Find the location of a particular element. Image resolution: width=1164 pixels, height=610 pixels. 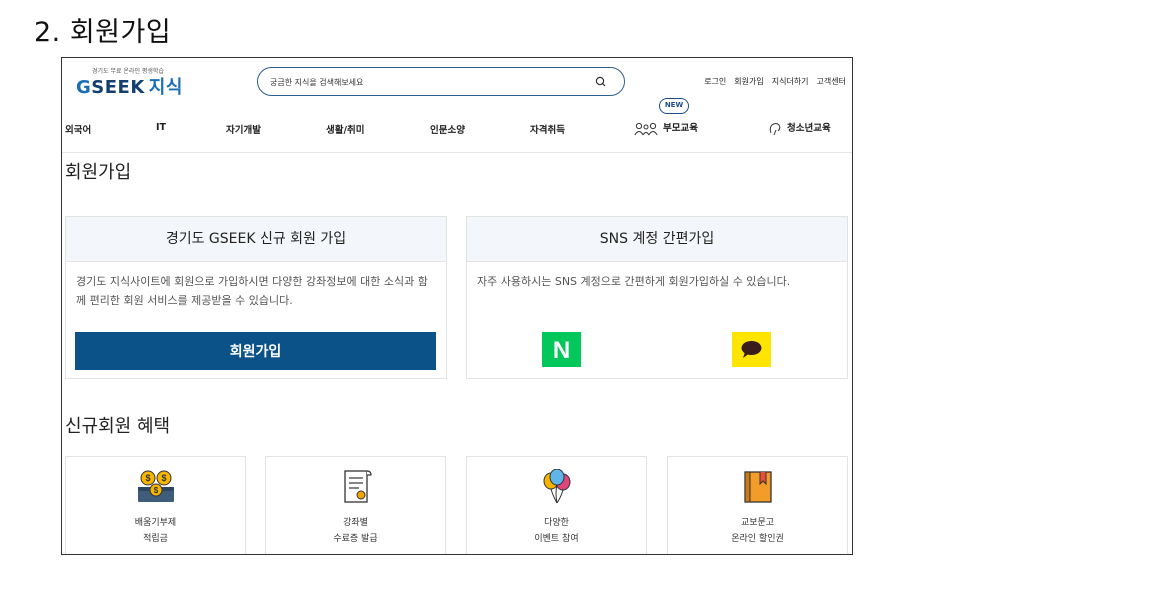

benefit-label: 강좌별 수료증 발급 is located at coordinates (355, 531).